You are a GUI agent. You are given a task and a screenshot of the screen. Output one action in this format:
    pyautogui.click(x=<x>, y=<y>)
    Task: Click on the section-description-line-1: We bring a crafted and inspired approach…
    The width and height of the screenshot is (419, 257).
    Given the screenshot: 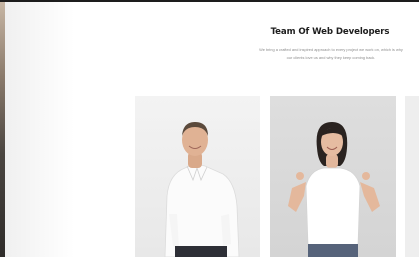 What is the action you would take?
    pyautogui.click(x=331, y=49)
    